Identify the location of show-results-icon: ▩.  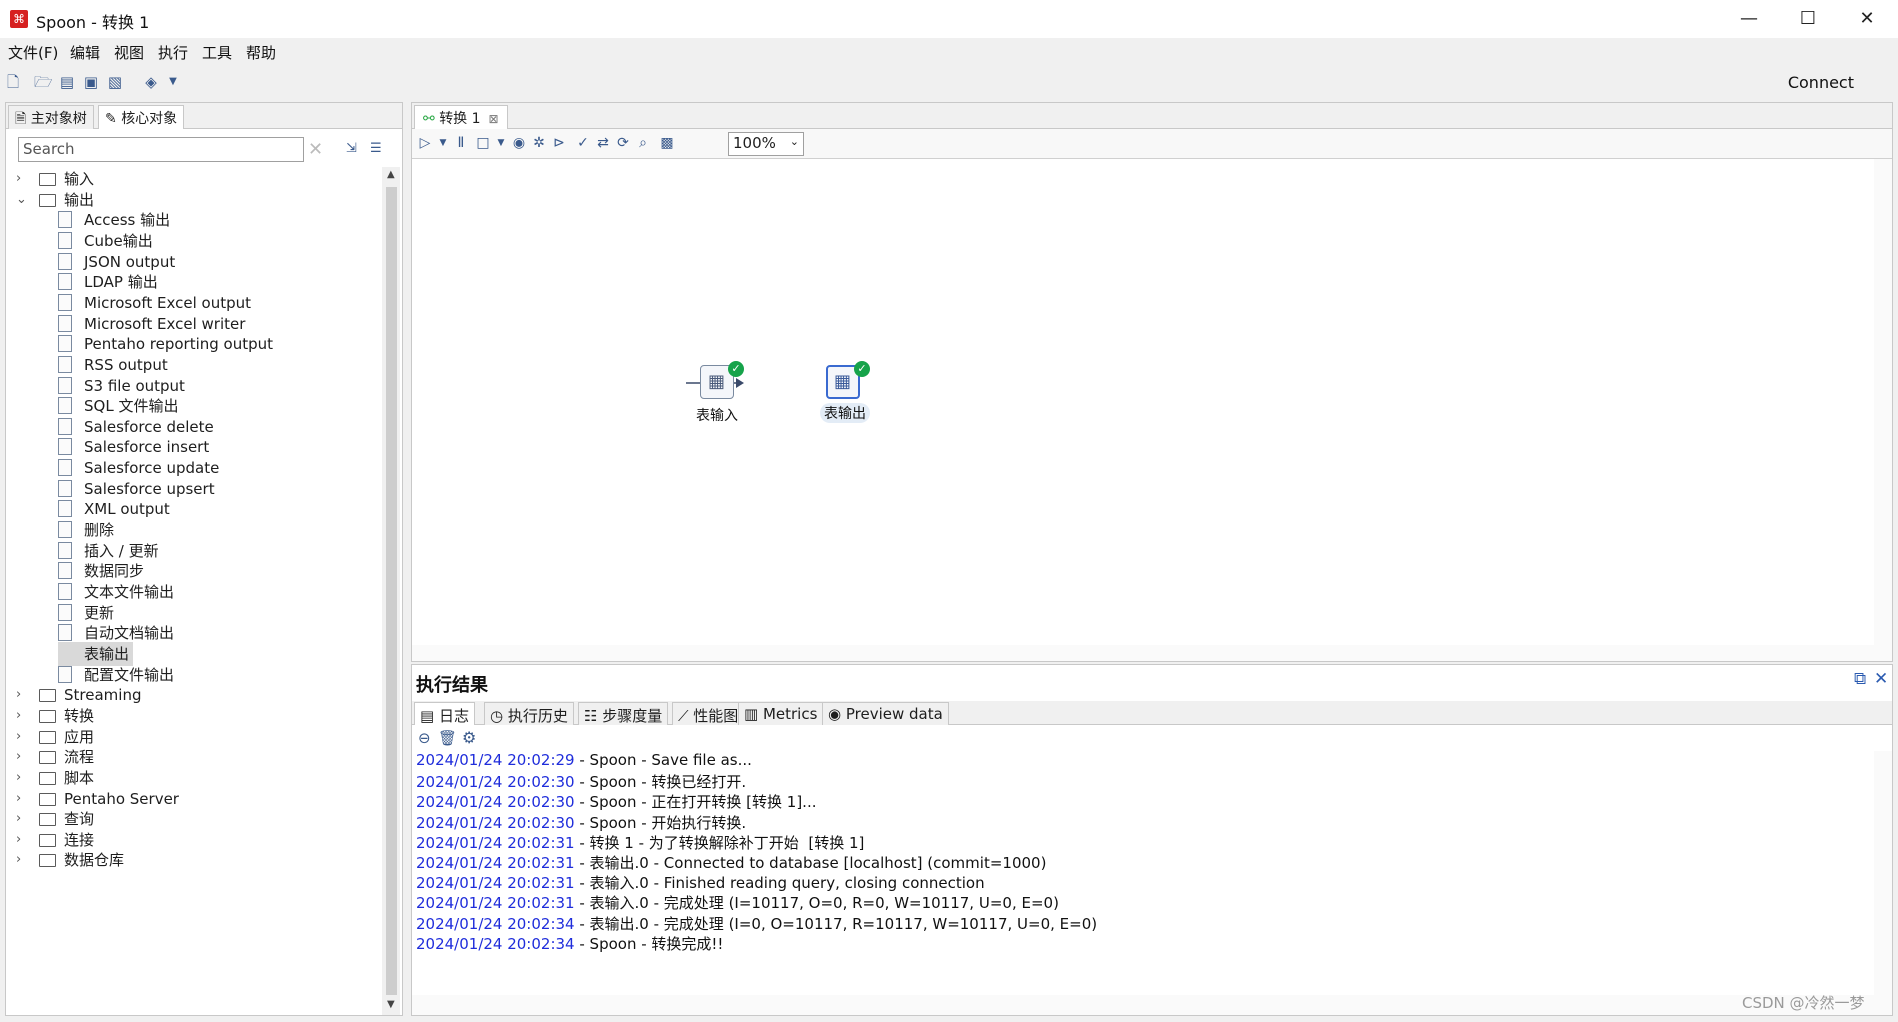
(667, 143).